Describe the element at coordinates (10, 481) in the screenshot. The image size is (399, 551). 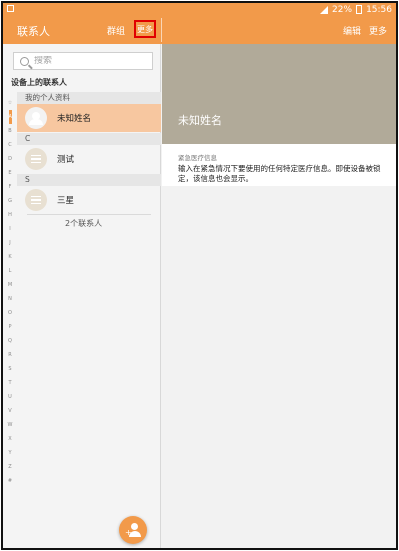
I see `alphabet-index-item: #` at that location.